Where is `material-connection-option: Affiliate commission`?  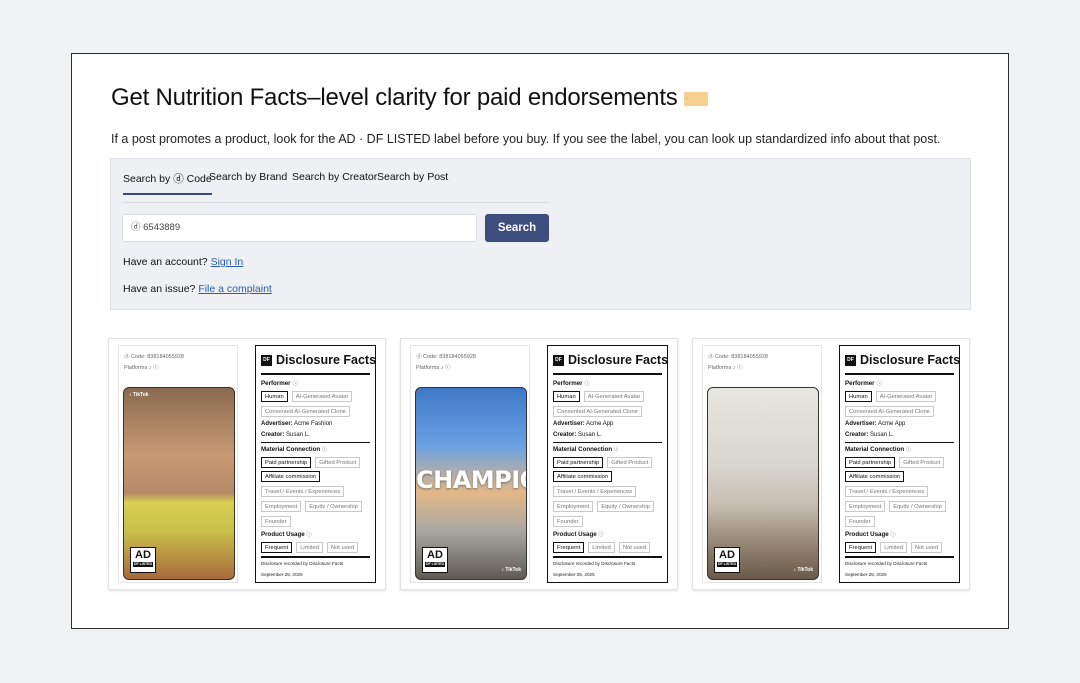
material-connection-option: Affiliate commission is located at coordinates (875, 476).